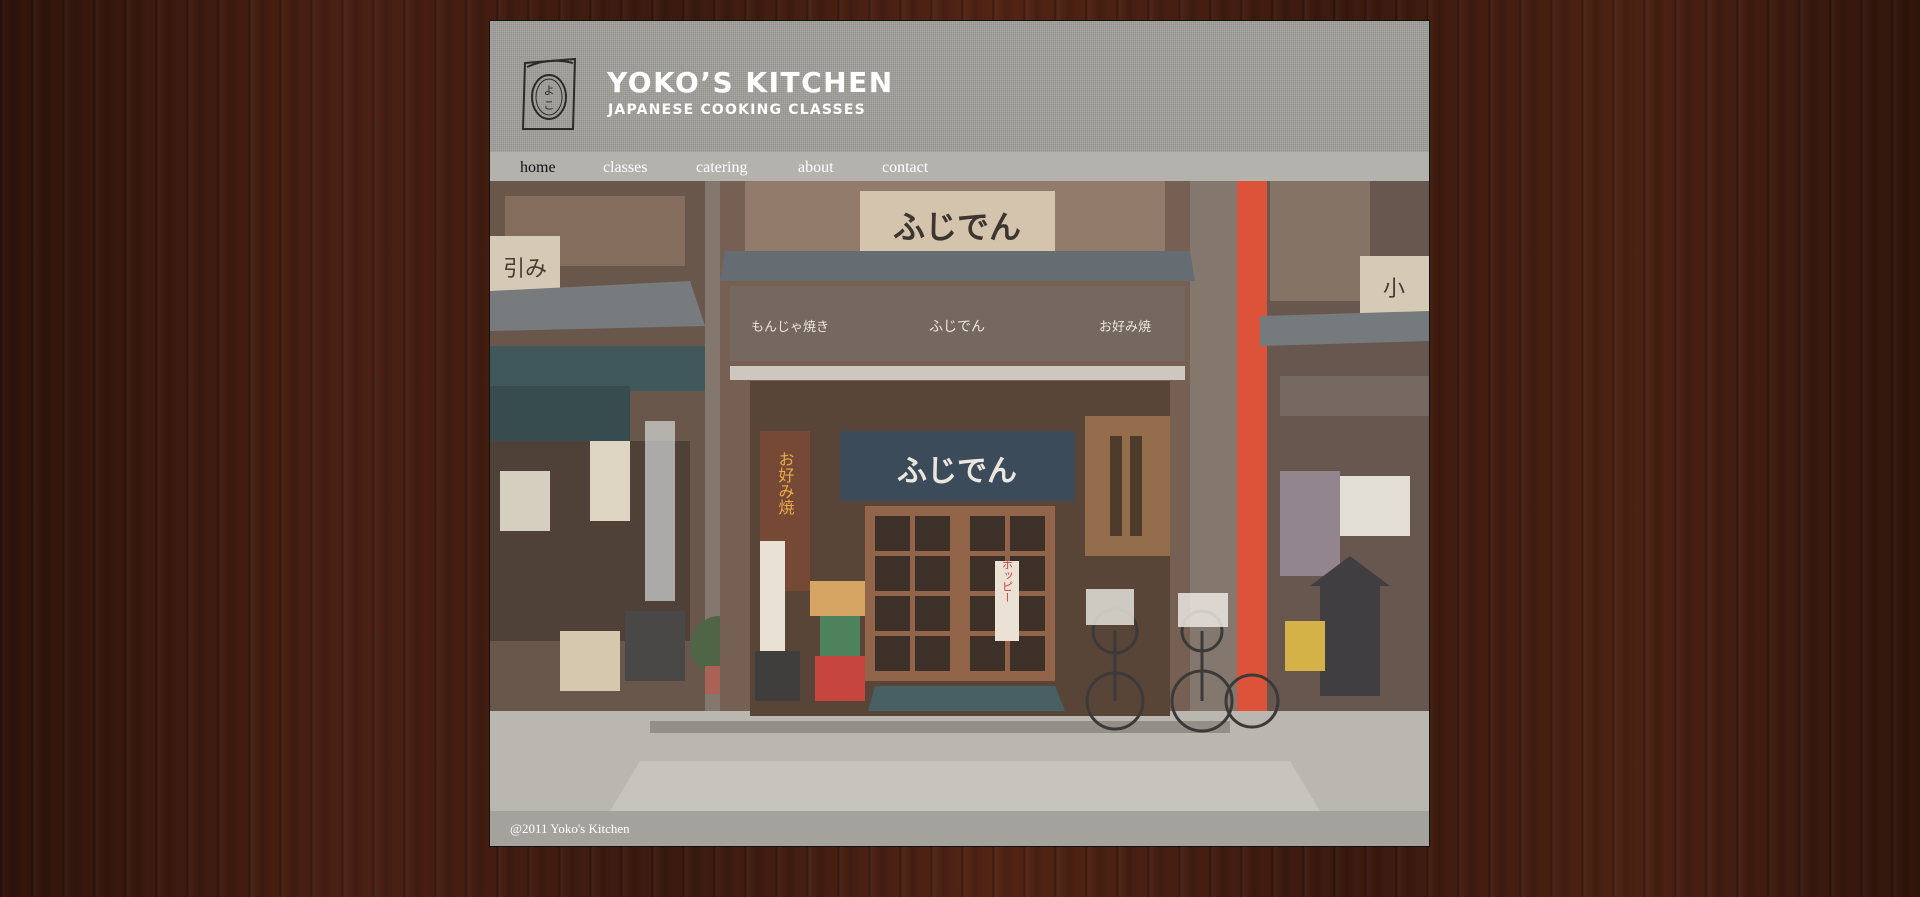 The image size is (1920, 897). I want to click on nav-item-contact: contact, so click(905, 168).